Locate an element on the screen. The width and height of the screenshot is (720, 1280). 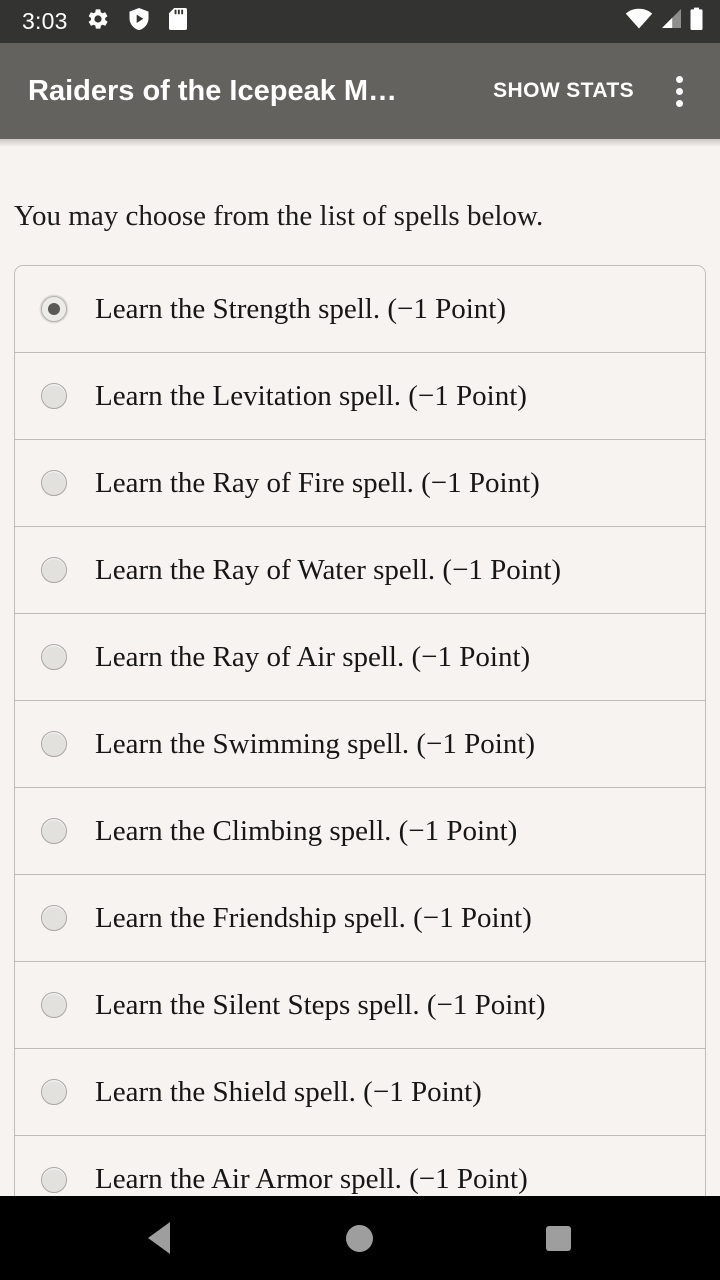
home-circle-glyph is located at coordinates (359, 1238).